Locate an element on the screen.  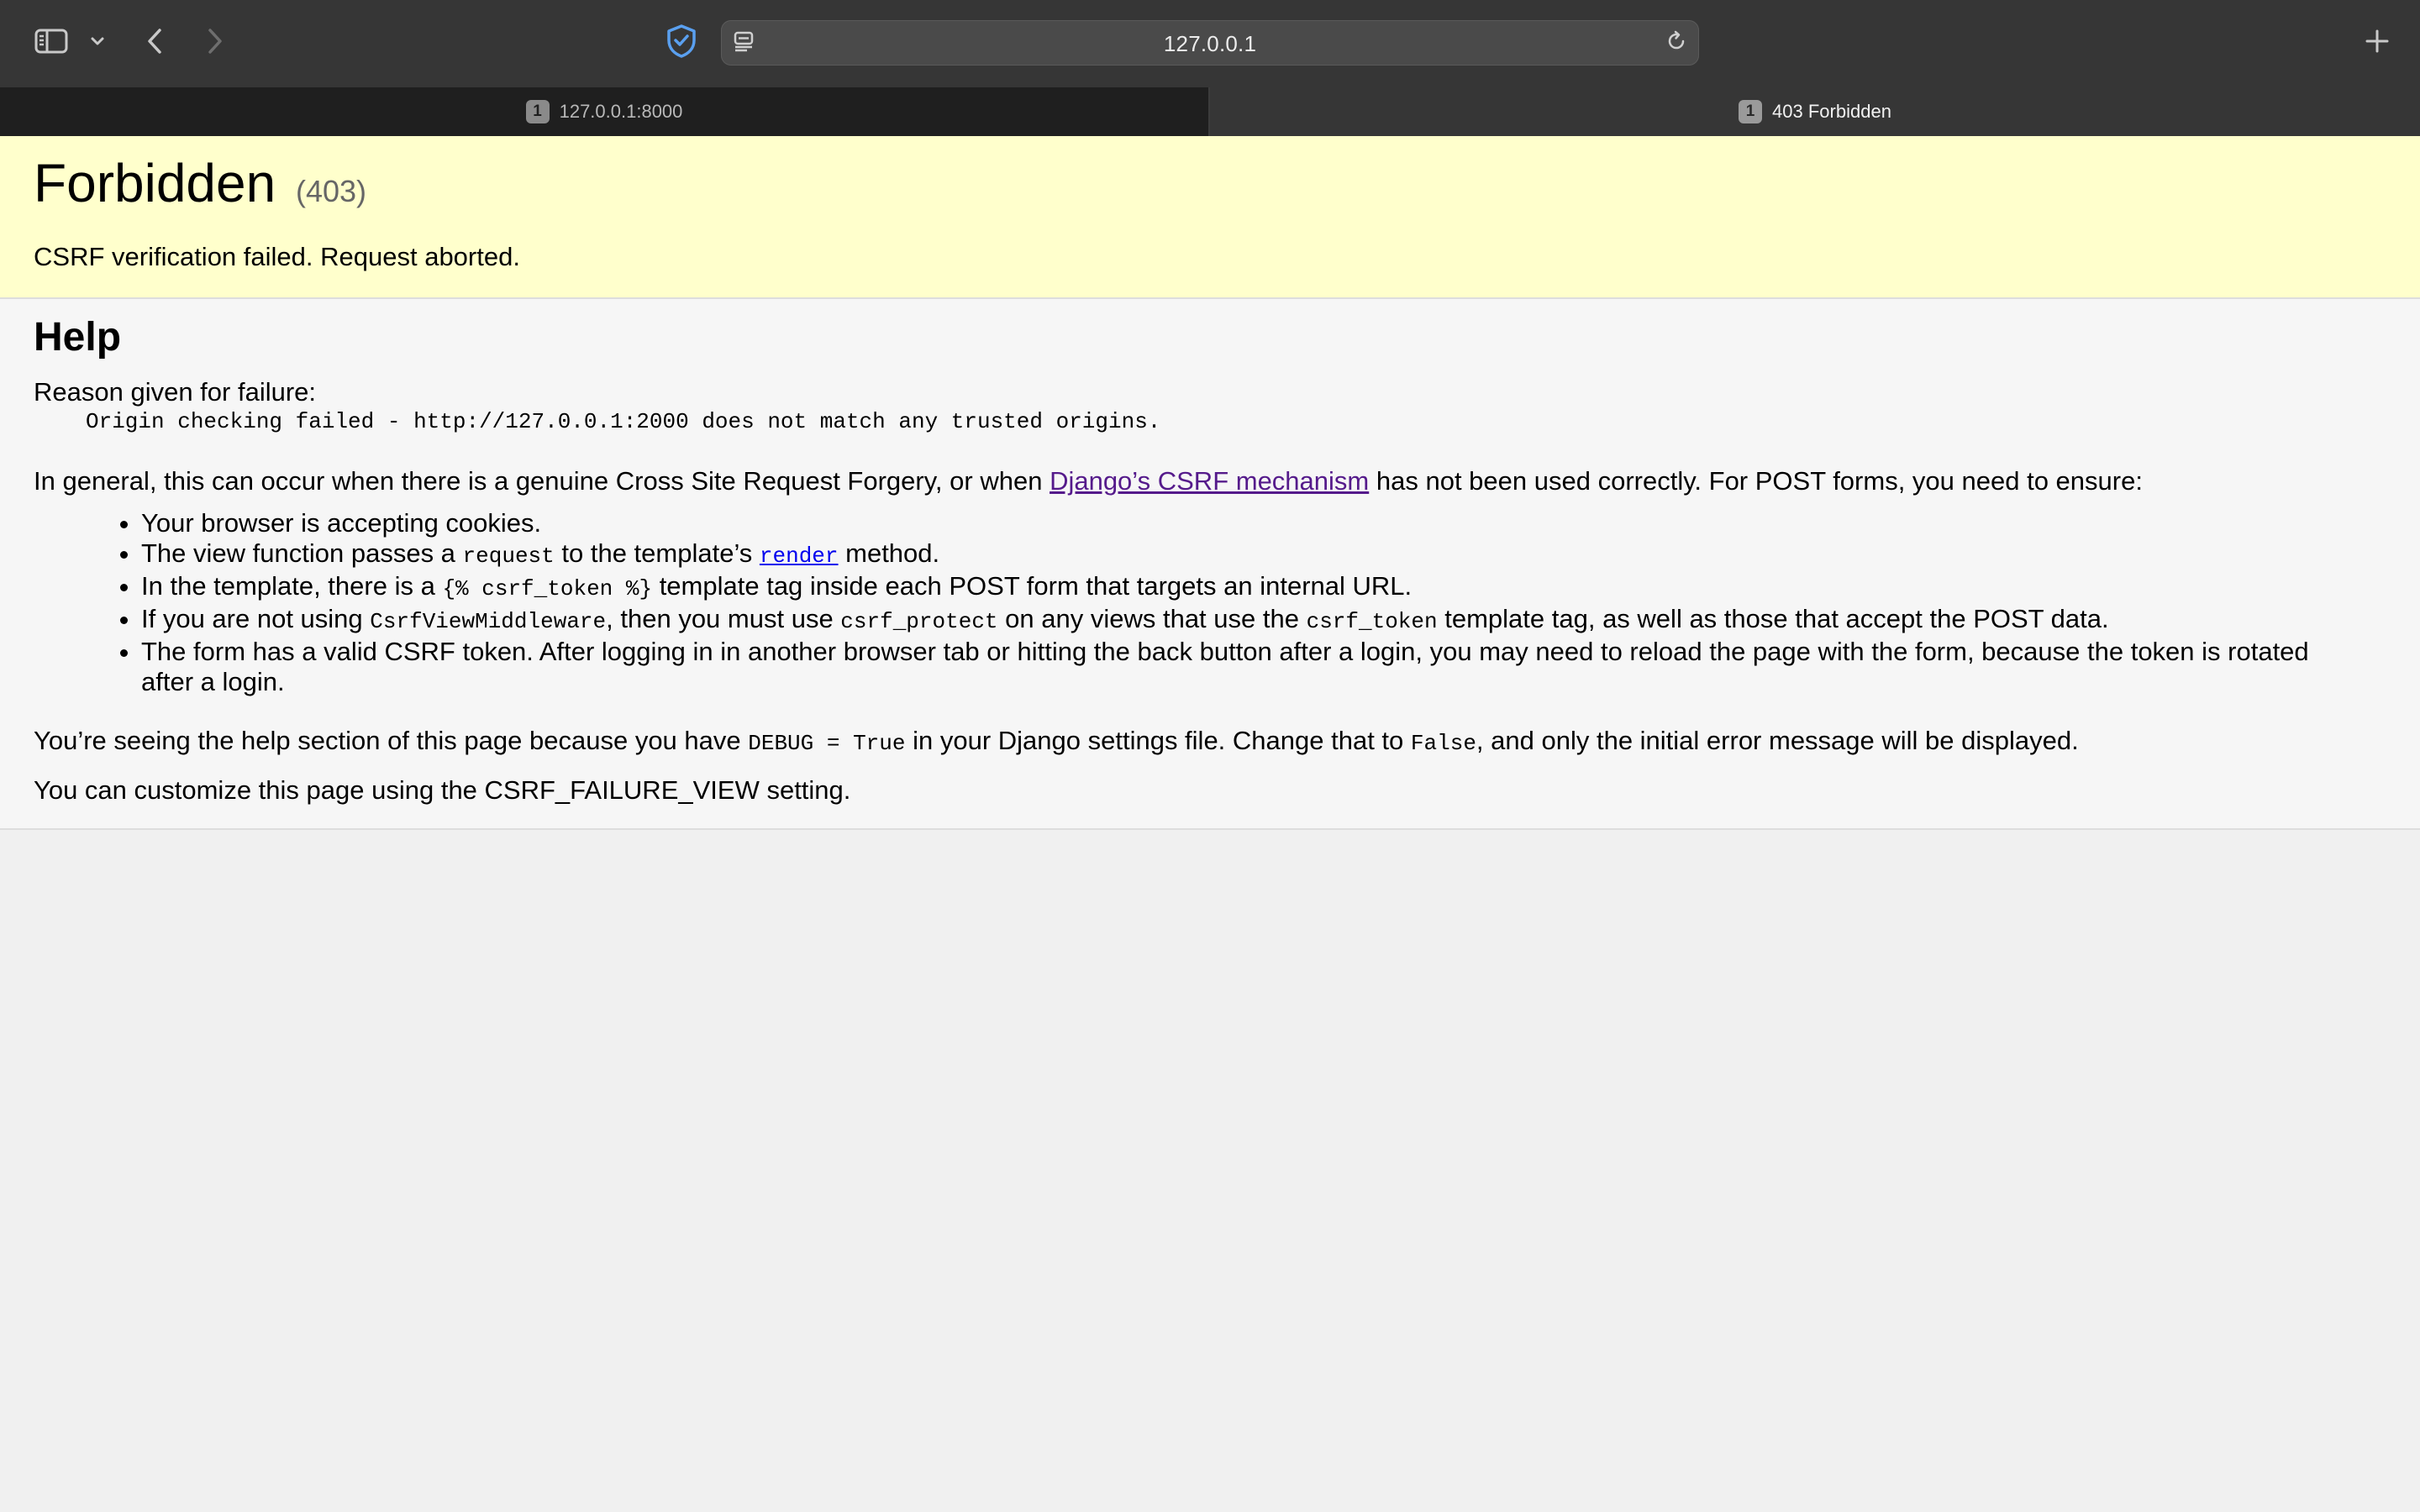
tab-403-forbidden: 1 403 Forbidden is located at coordinates (1815, 111).